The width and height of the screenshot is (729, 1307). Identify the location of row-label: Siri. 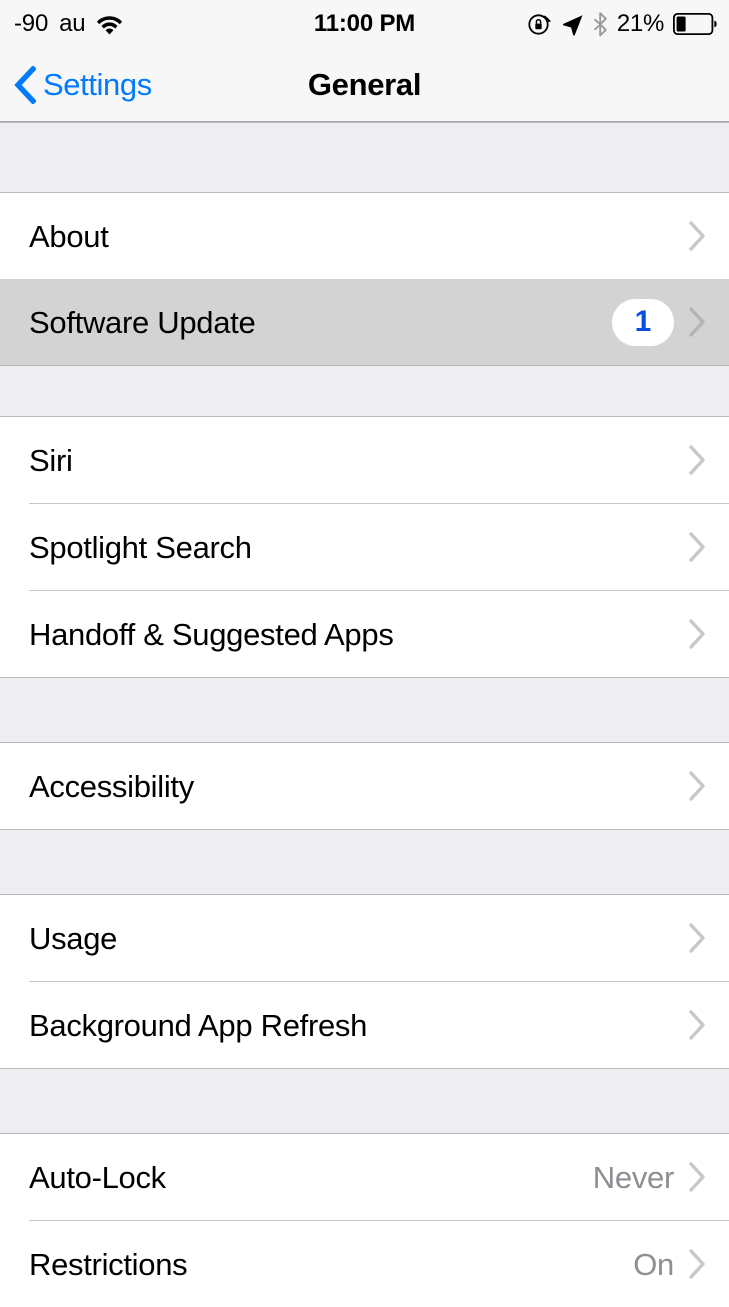
(51, 460).